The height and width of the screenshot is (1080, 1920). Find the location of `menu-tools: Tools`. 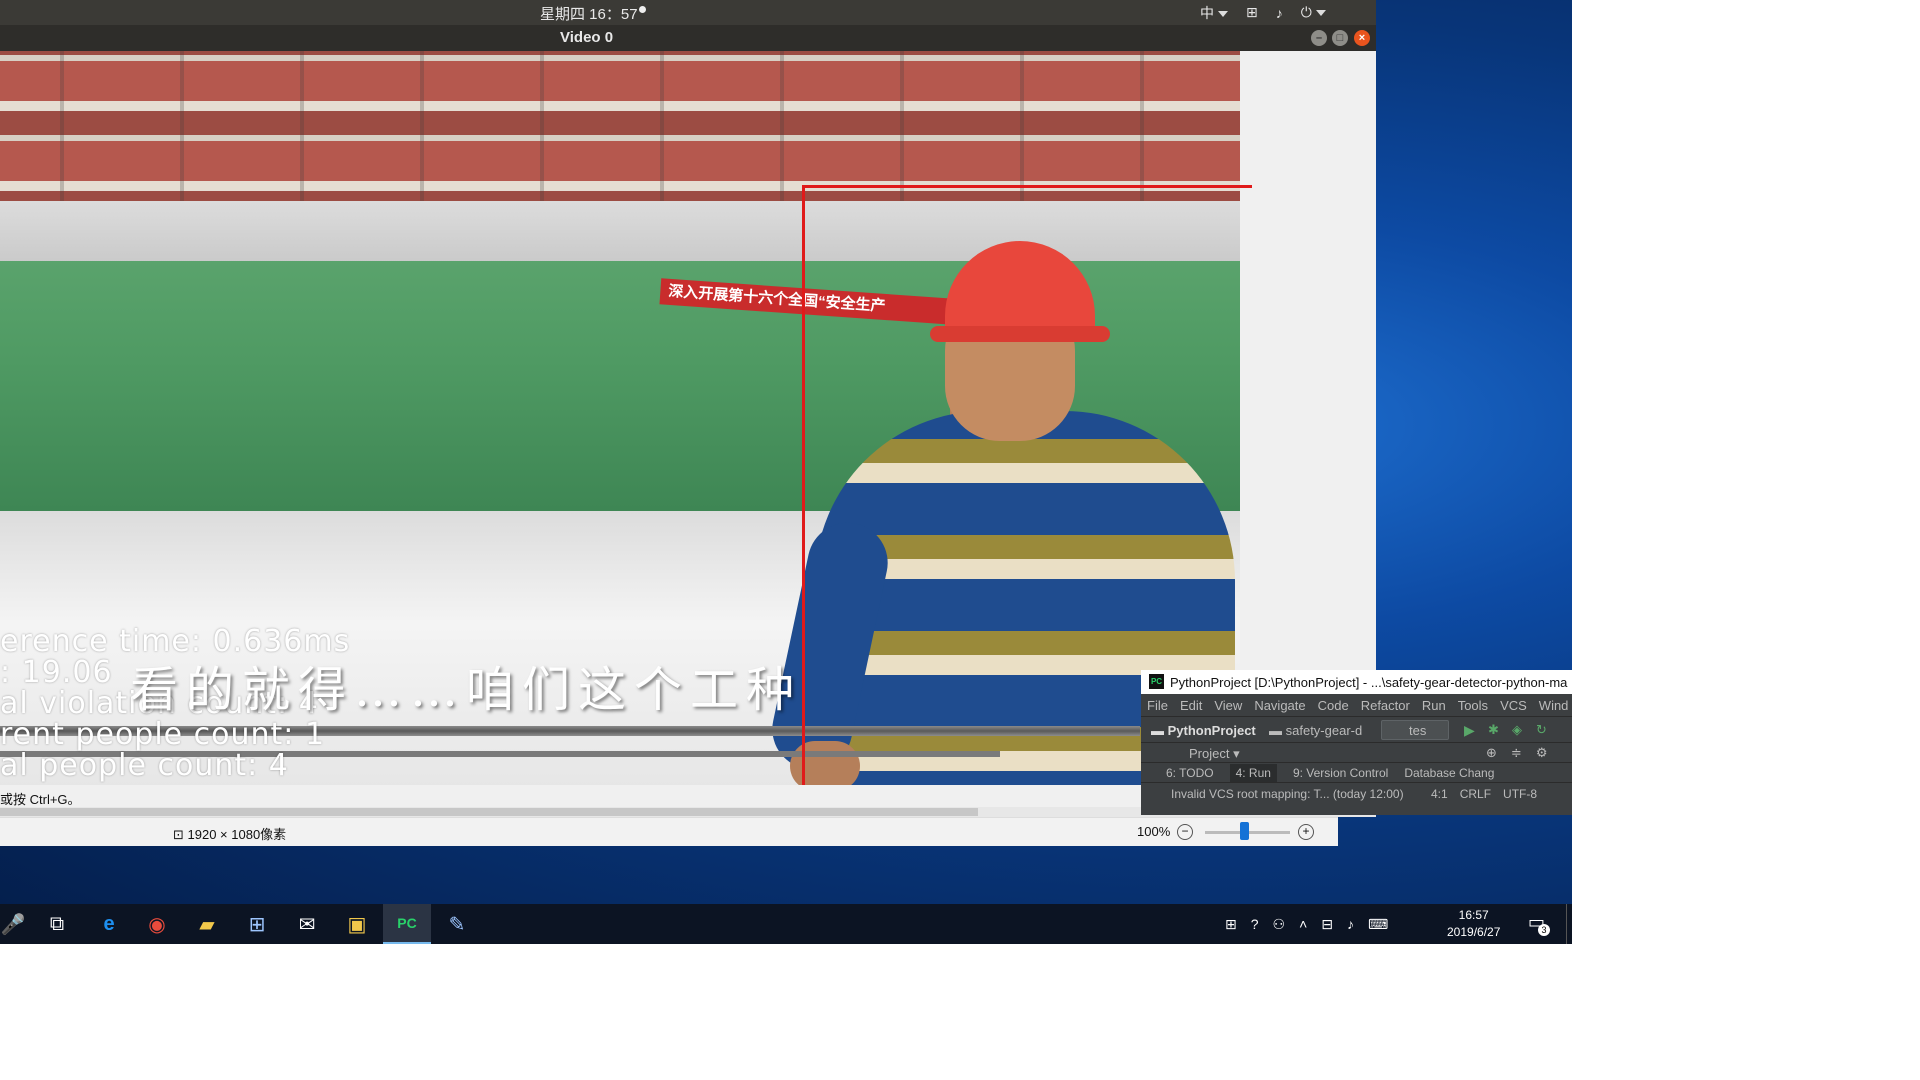

menu-tools: Tools is located at coordinates (1473, 705).